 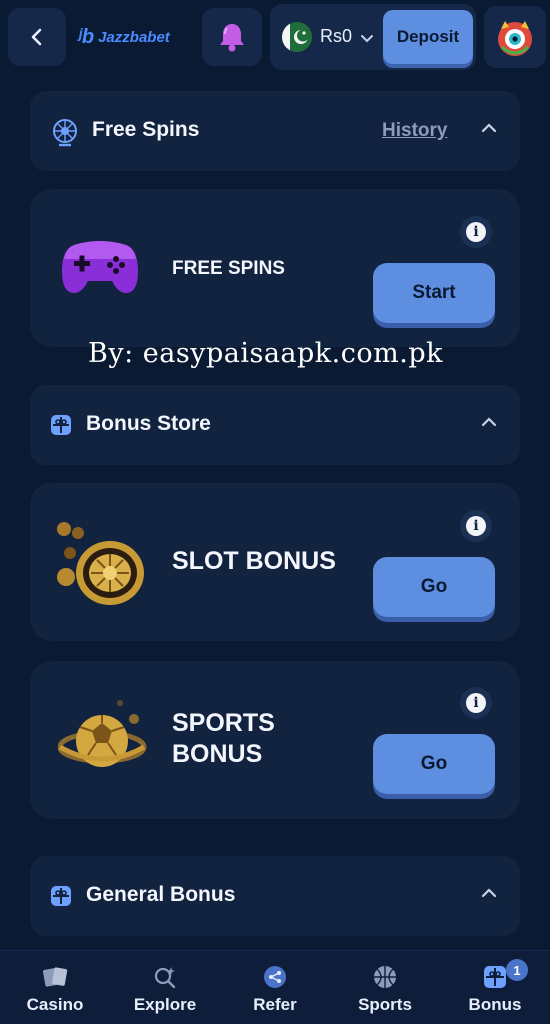 What do you see at coordinates (495, 1004) in the screenshot?
I see `nav-label: Bonus` at bounding box center [495, 1004].